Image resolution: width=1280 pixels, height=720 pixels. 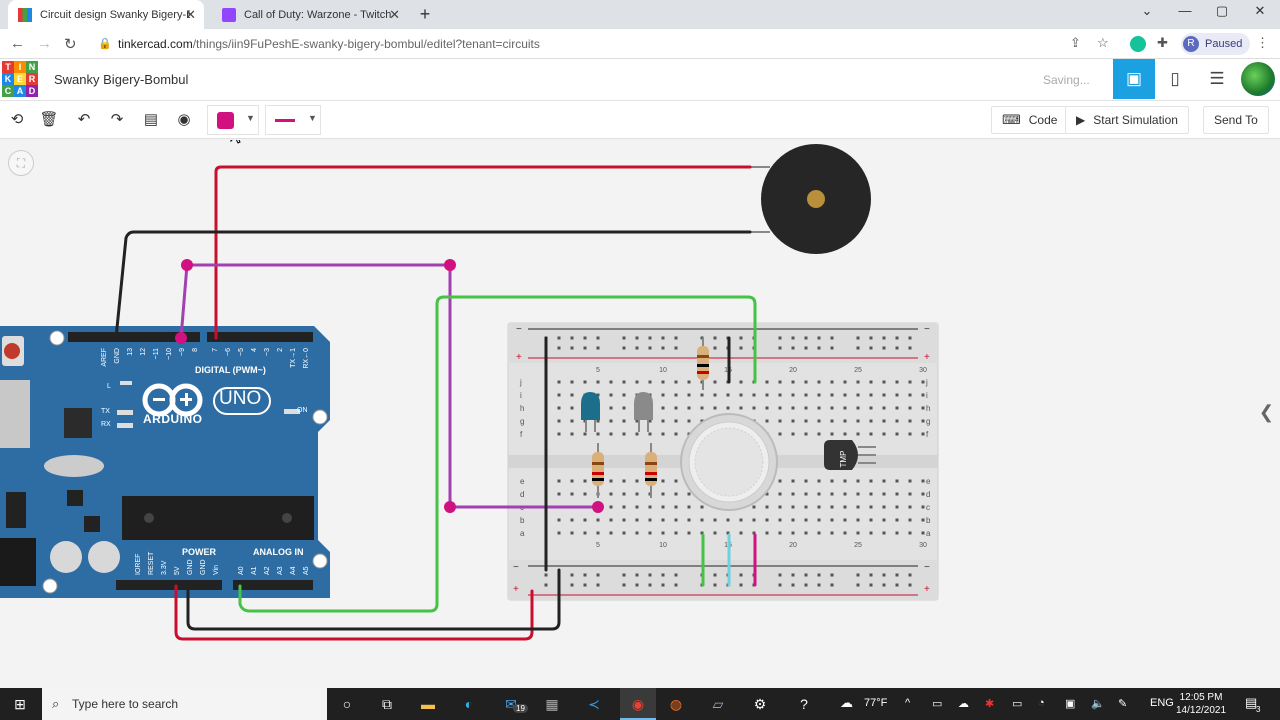 I want to click on notepad-icon: ▱, so click(x=718, y=704).